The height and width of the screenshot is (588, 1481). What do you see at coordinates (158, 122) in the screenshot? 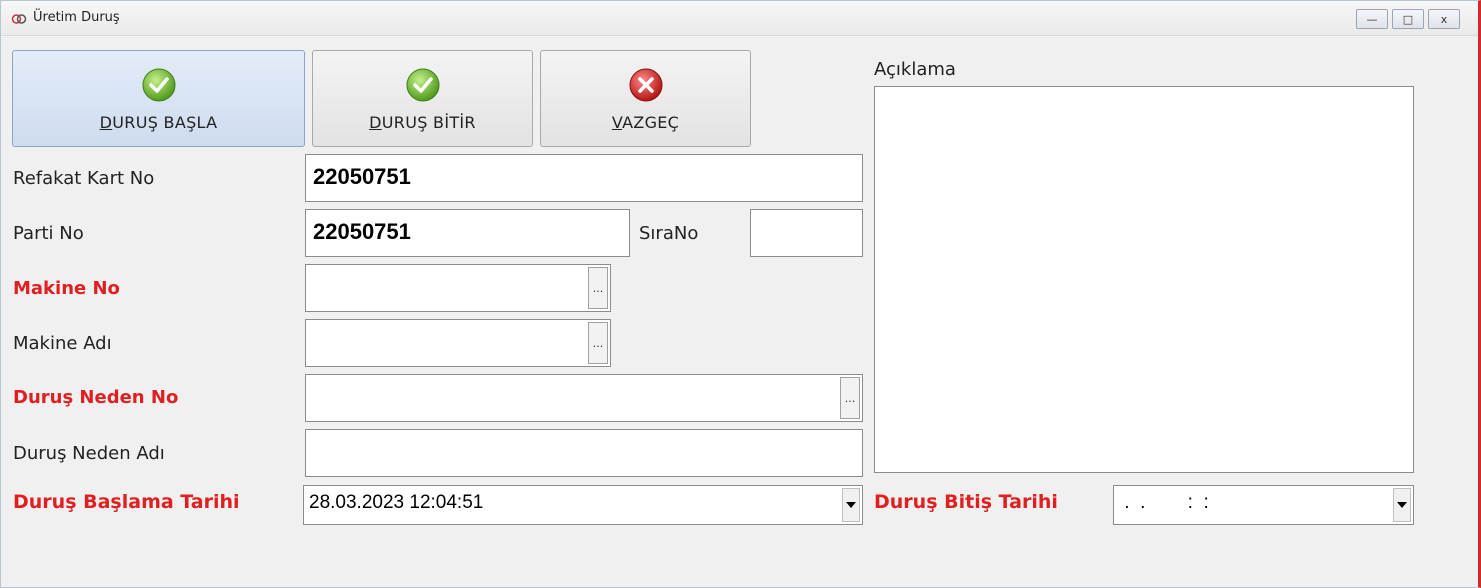
I see `durus-basla-label: DURUŞ BAŞLA` at bounding box center [158, 122].